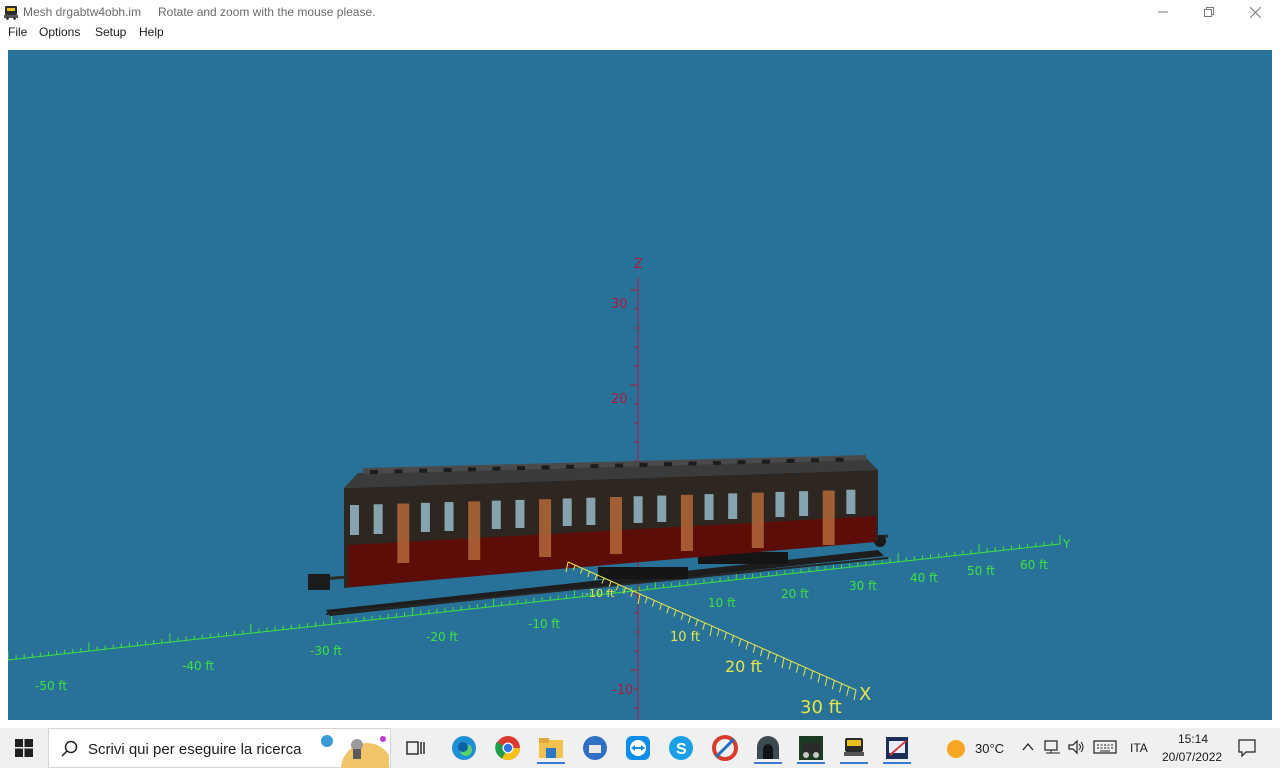 The image size is (1280, 768). What do you see at coordinates (1066, 544) in the screenshot?
I see `y-axis-label: Y` at bounding box center [1066, 544].